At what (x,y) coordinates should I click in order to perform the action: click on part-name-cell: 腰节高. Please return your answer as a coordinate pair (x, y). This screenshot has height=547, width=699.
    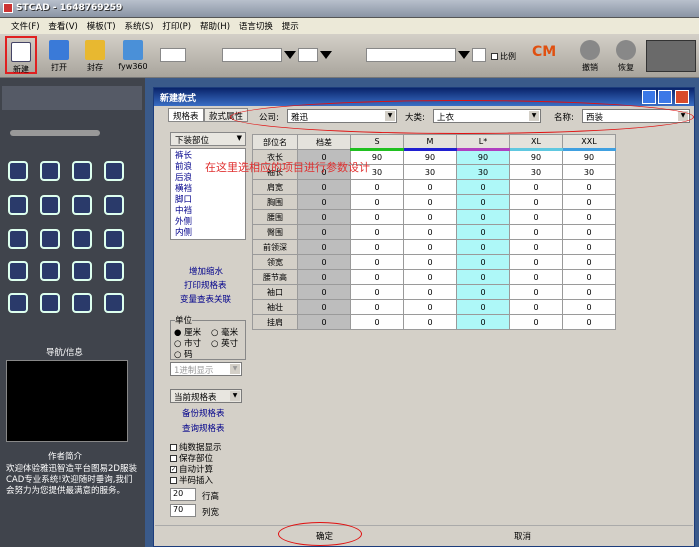
    Looking at the image, I should click on (275, 277).